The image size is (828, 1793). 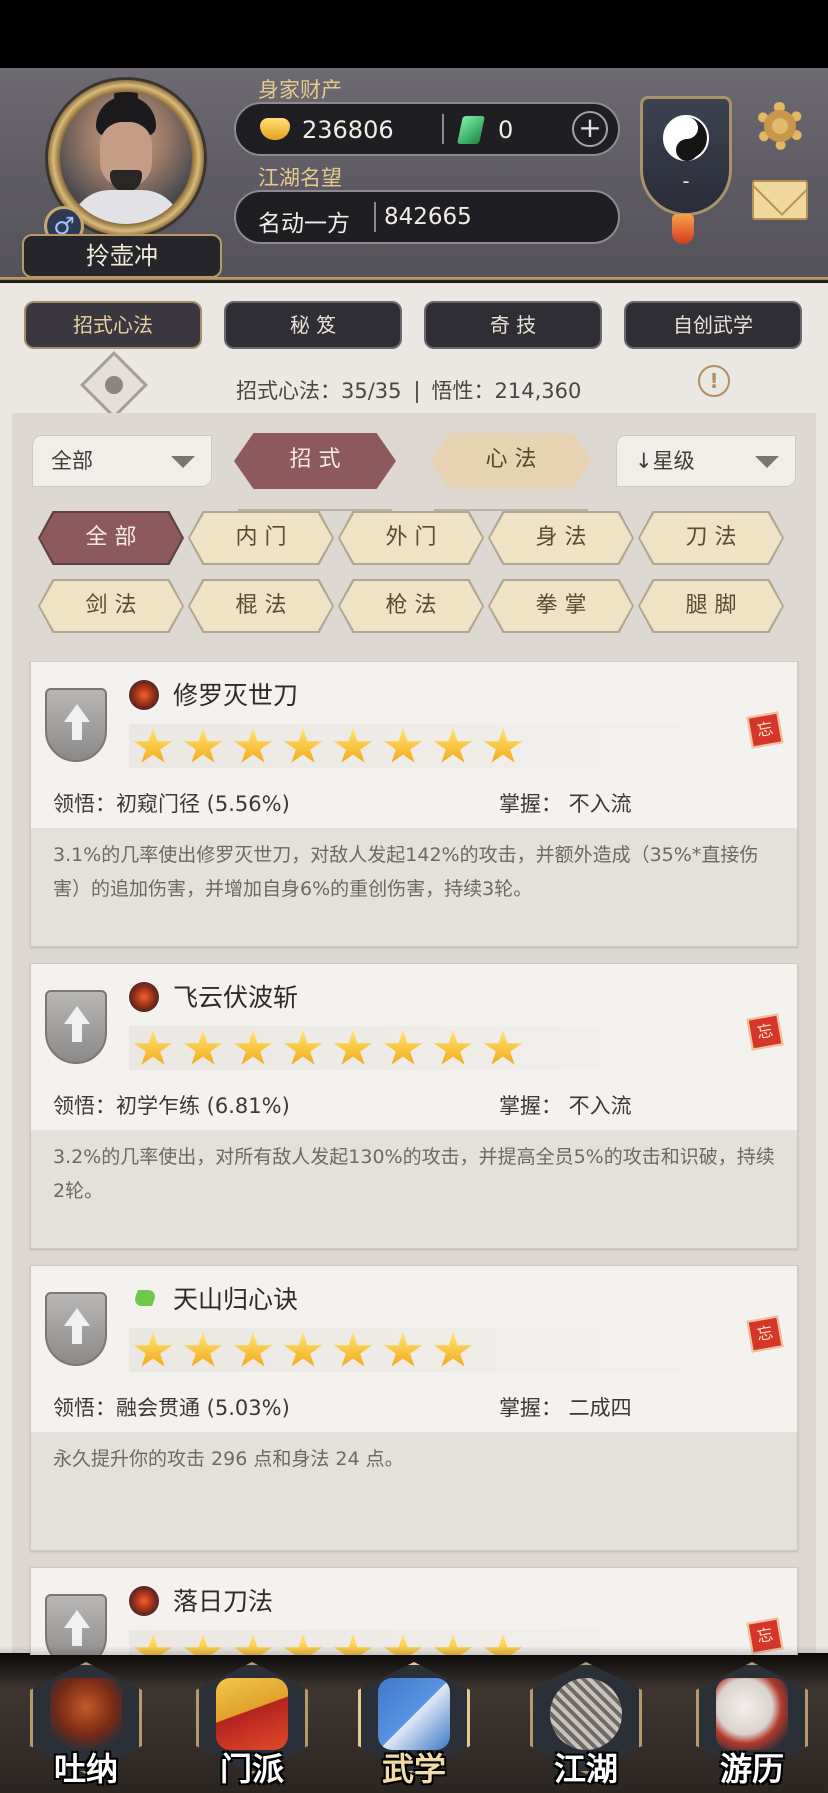 I want to click on nav-martial-arts: 武学, so click(x=414, y=1725).